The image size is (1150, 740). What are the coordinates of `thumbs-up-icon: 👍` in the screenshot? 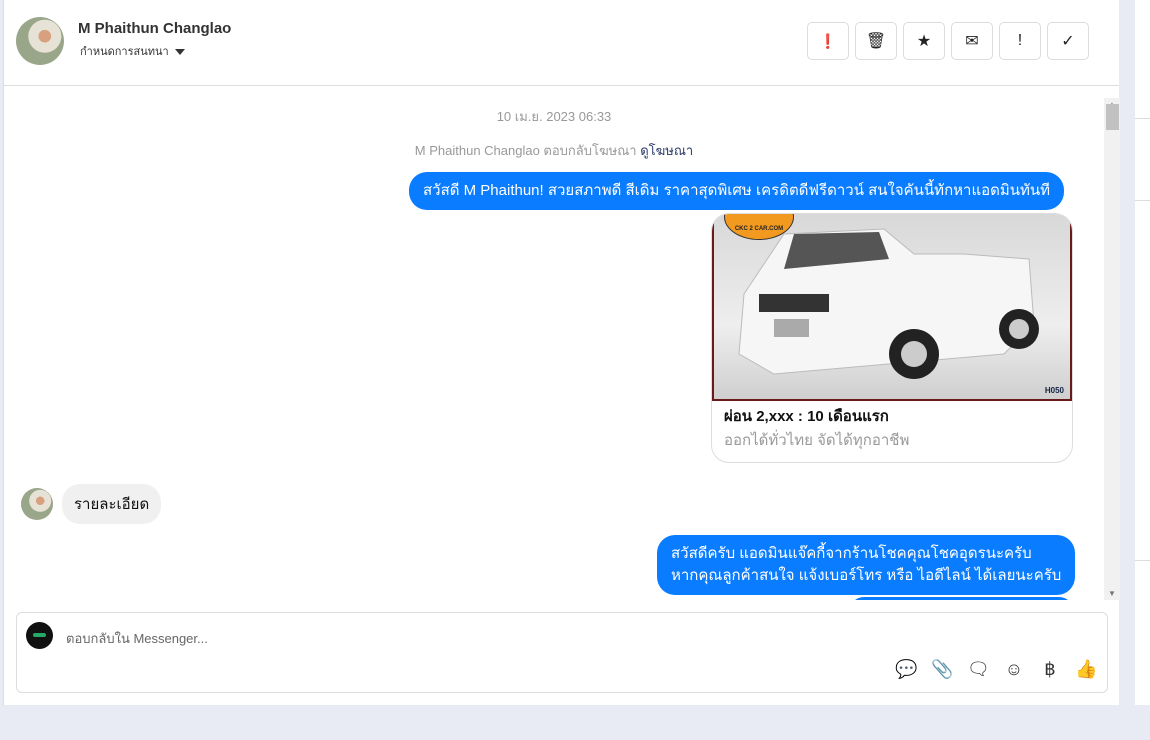 It's located at (1086, 669).